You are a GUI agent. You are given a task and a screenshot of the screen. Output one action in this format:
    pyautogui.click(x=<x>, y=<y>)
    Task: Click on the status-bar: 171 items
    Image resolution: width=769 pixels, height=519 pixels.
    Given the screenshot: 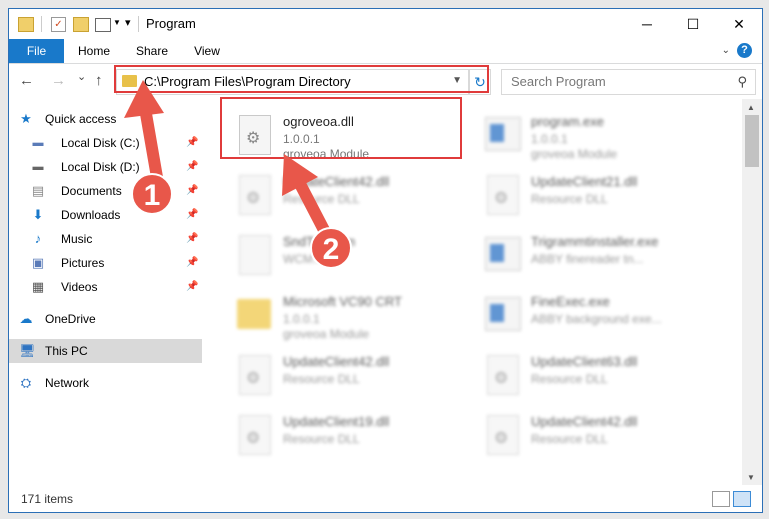 What is the action you would take?
    pyautogui.click(x=385, y=498)
    